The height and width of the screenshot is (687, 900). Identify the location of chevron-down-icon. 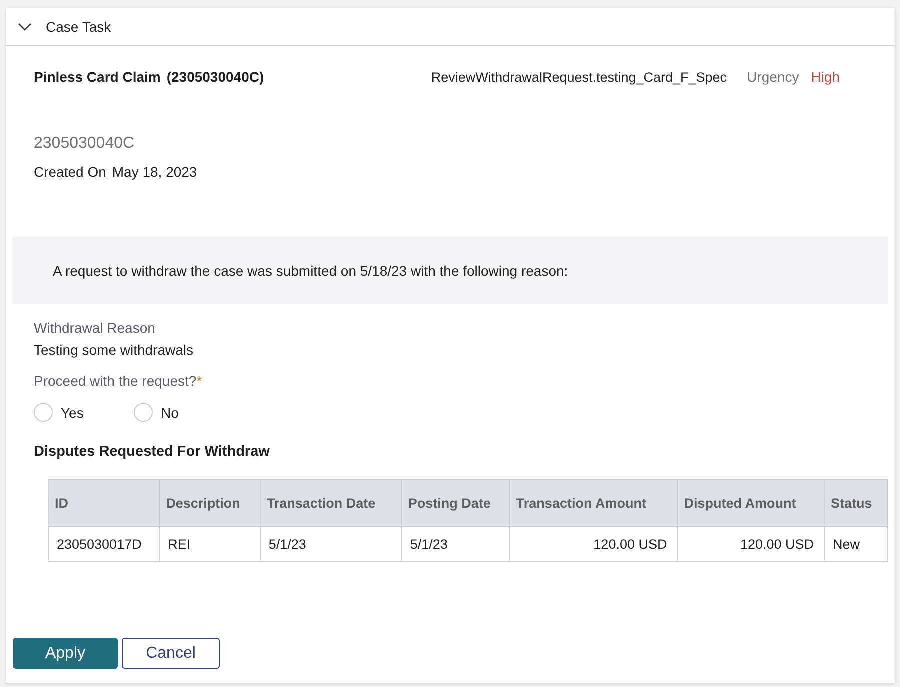
(25, 26).